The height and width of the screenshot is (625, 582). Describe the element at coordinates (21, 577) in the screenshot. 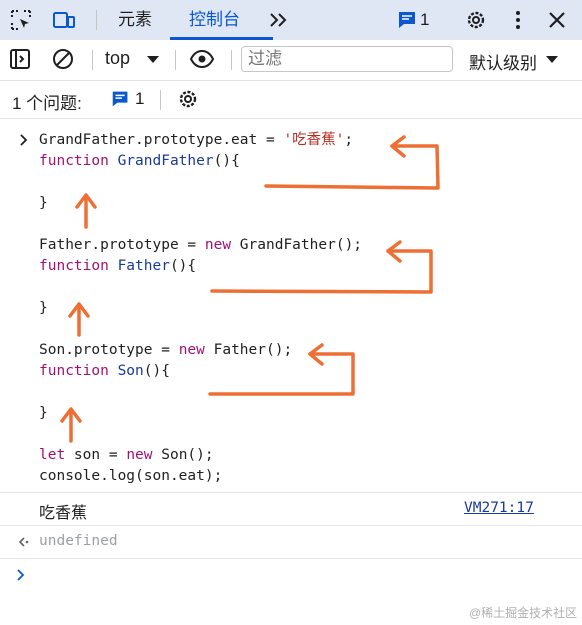

I see `prompt-chevron-icon` at that location.